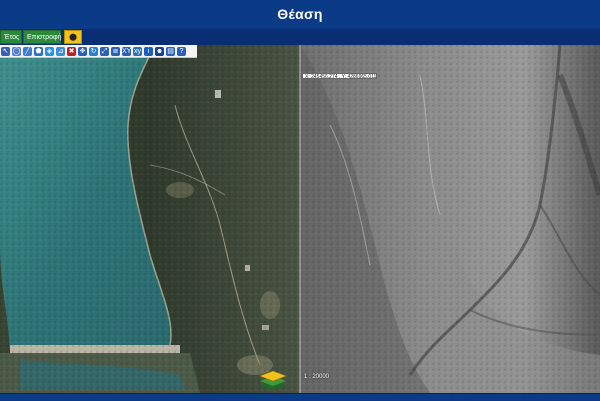 The height and width of the screenshot is (401, 600). I want to click on layers-icon, so click(273, 379).